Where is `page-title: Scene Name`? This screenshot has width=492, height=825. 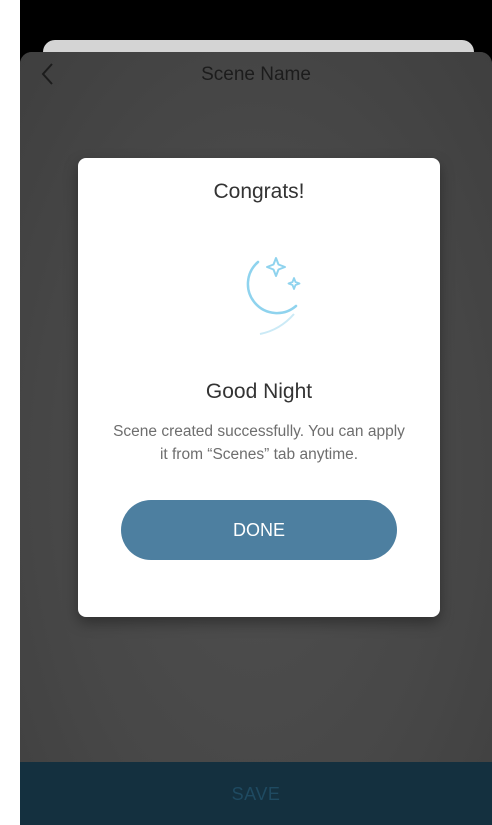 page-title: Scene Name is located at coordinates (256, 74).